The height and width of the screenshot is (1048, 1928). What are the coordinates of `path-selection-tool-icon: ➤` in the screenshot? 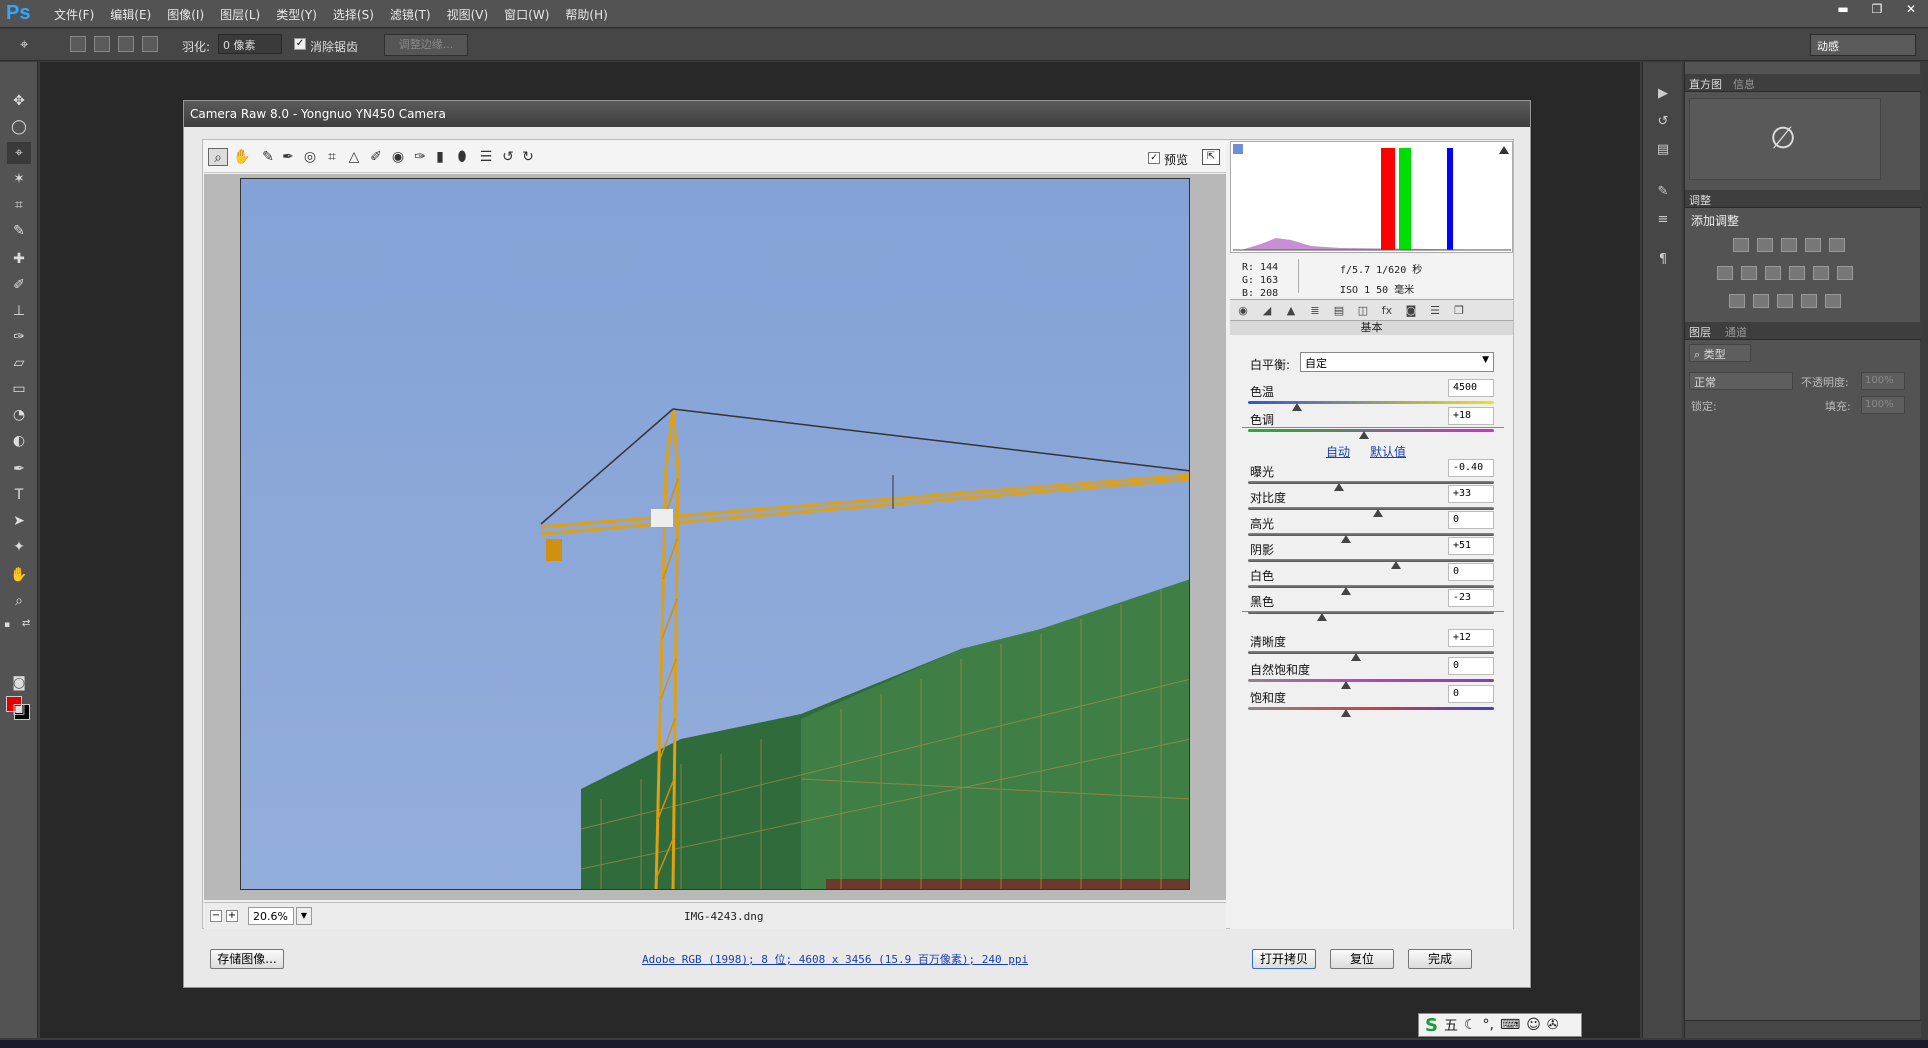 It's located at (19, 521).